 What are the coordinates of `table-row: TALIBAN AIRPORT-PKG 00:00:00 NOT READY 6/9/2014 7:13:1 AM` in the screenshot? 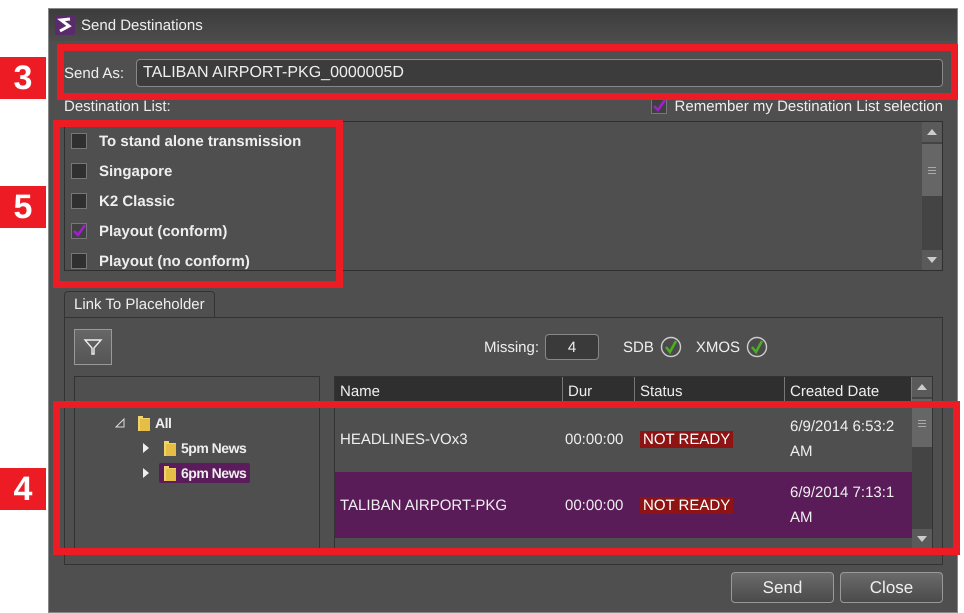 It's located at (623, 505).